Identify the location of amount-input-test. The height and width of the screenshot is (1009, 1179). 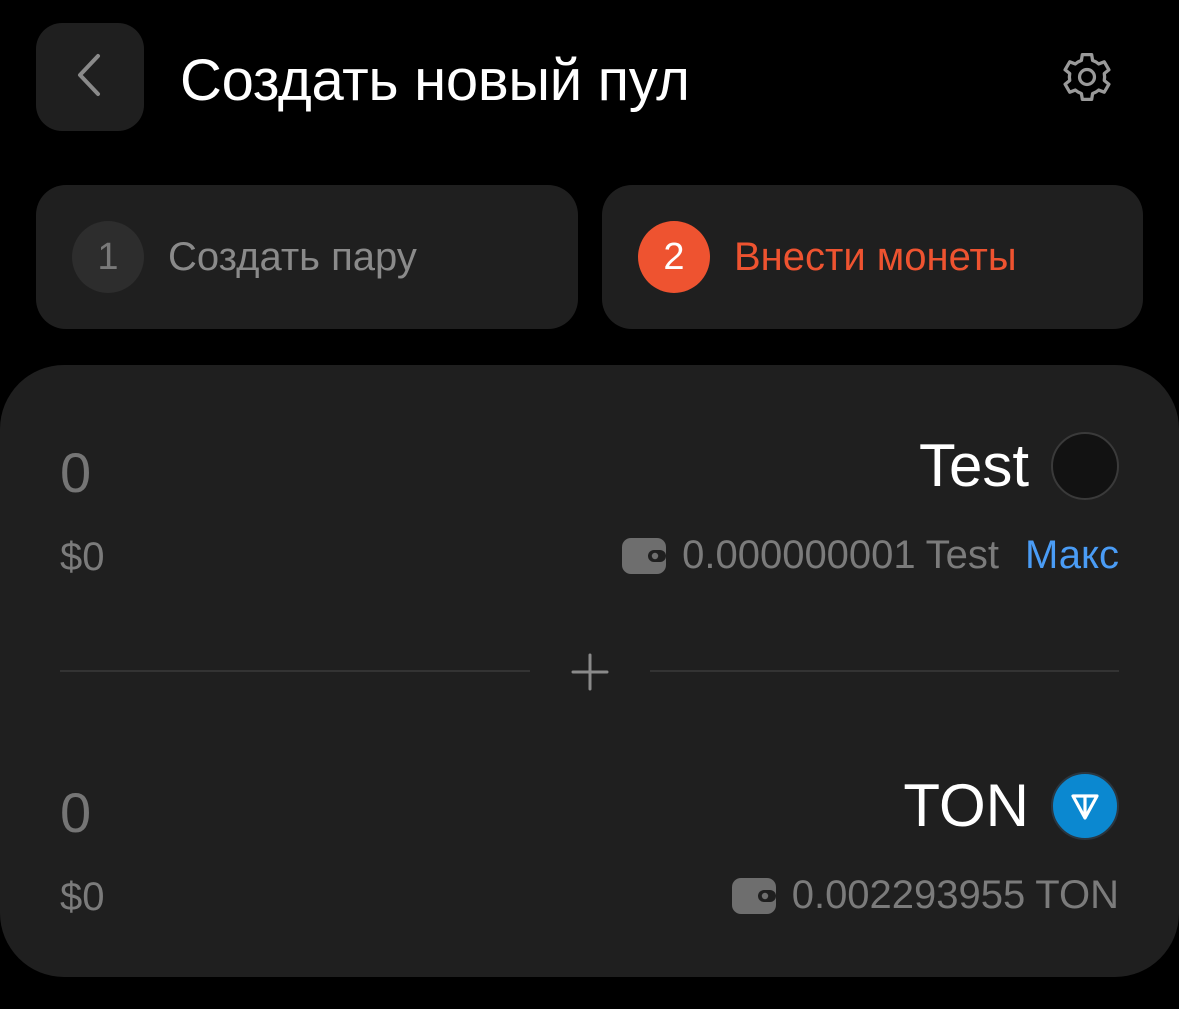
(310, 472).